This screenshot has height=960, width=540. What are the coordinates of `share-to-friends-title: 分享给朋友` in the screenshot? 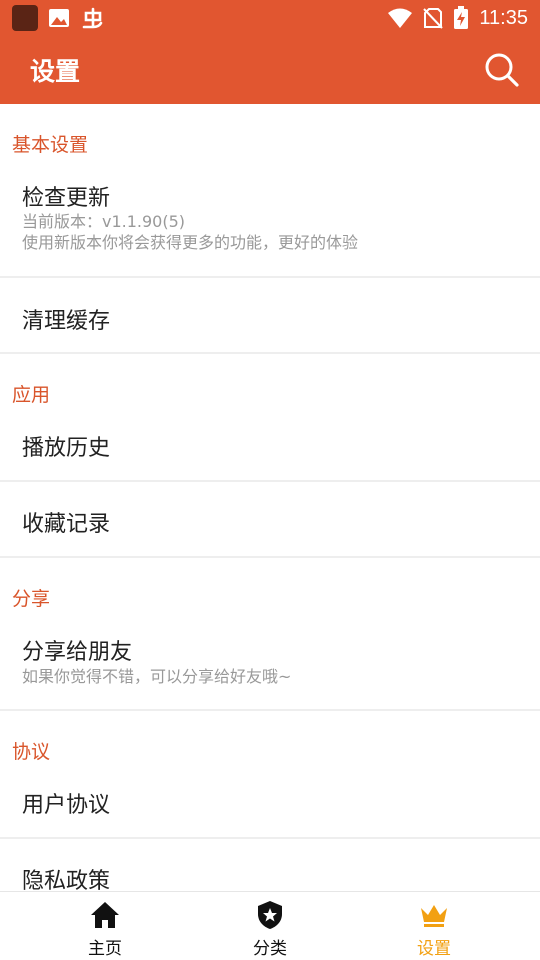 It's located at (77, 652).